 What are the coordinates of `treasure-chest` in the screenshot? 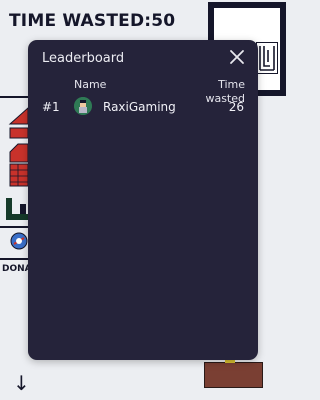 It's located at (233, 373).